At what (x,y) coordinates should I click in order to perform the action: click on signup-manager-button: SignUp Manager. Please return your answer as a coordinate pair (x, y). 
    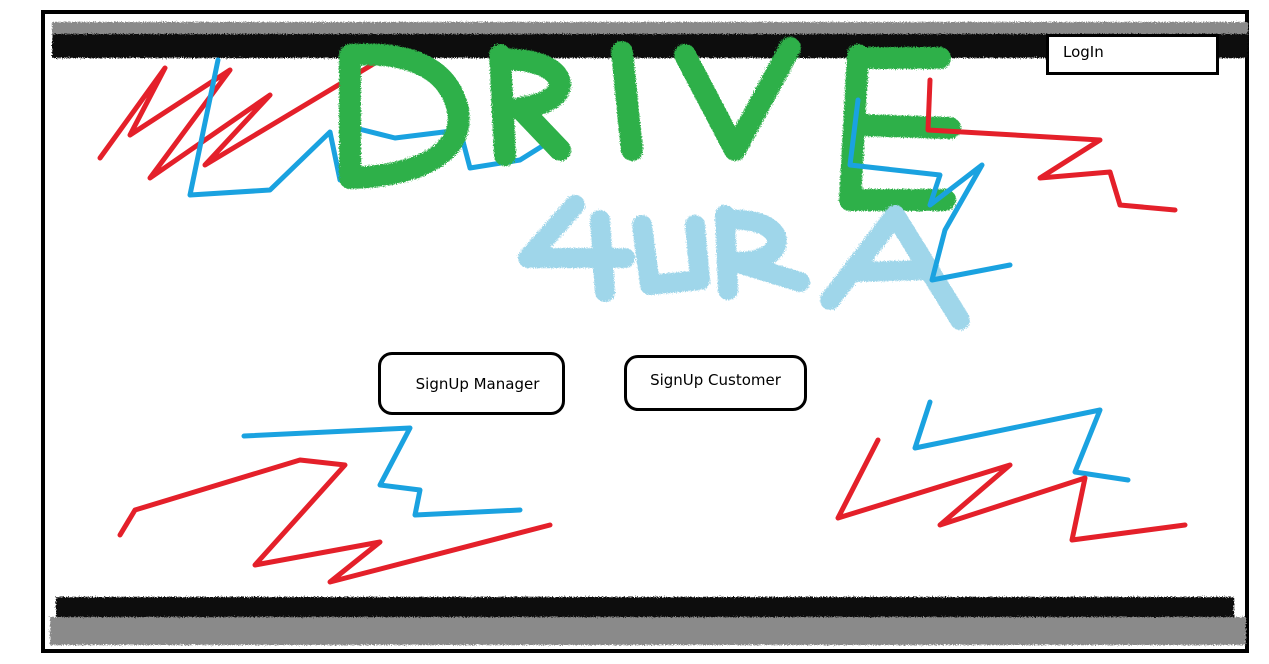
    Looking at the image, I should click on (471, 383).